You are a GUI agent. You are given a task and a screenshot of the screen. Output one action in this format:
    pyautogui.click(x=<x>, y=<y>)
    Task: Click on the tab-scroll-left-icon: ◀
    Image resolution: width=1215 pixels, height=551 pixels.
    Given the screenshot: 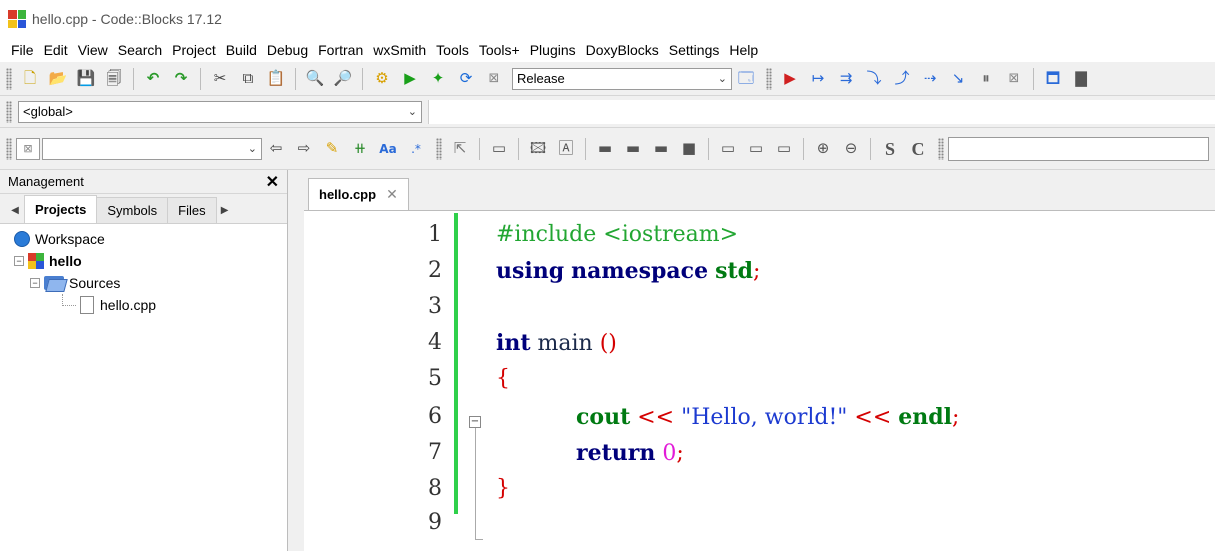 What is the action you would take?
    pyautogui.click(x=15, y=210)
    